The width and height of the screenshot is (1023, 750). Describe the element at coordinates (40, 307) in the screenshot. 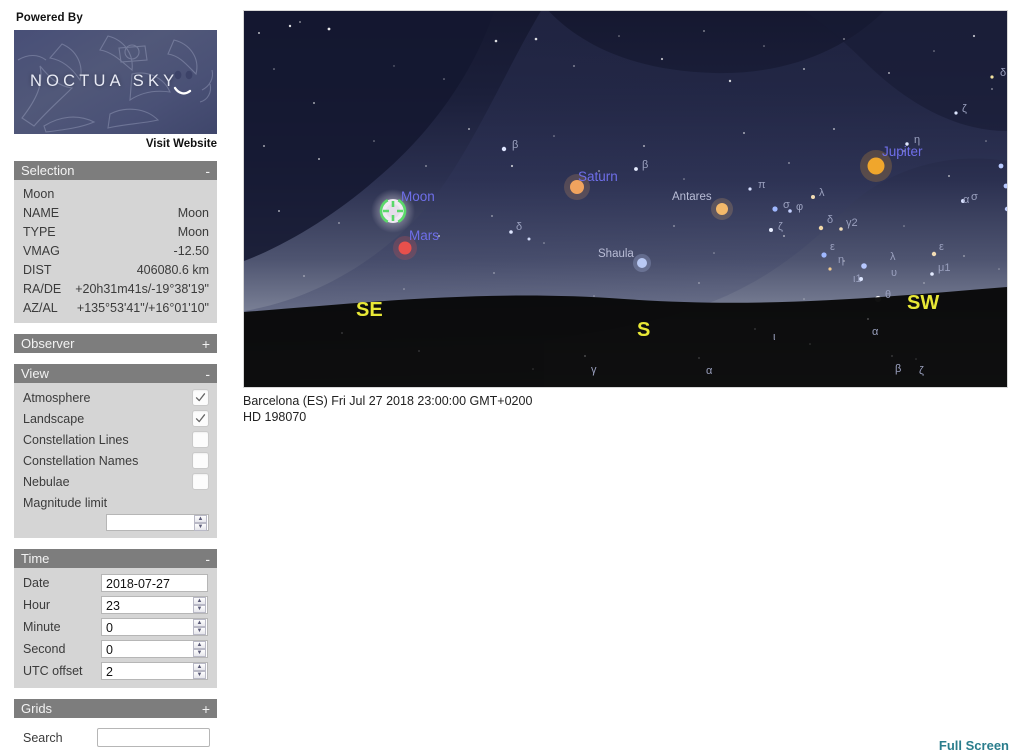

I see `row-key: AZ/AL` at that location.